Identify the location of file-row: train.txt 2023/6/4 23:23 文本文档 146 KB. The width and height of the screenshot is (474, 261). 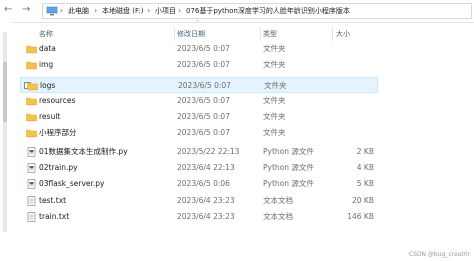
(199, 217).